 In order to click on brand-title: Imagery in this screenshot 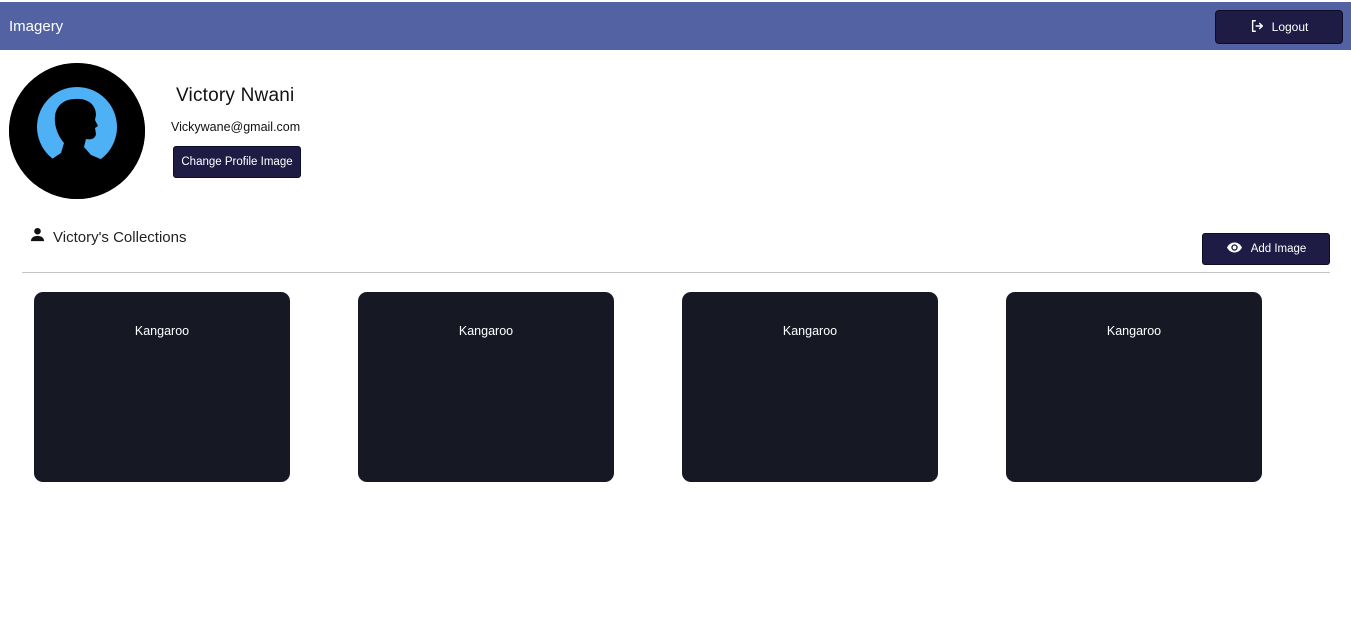, I will do `click(36, 26)`.